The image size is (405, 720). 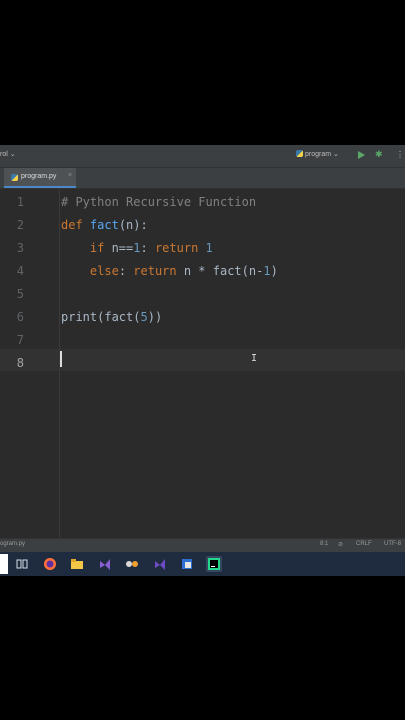 I want to click on line-number: 4, so click(x=20, y=271).